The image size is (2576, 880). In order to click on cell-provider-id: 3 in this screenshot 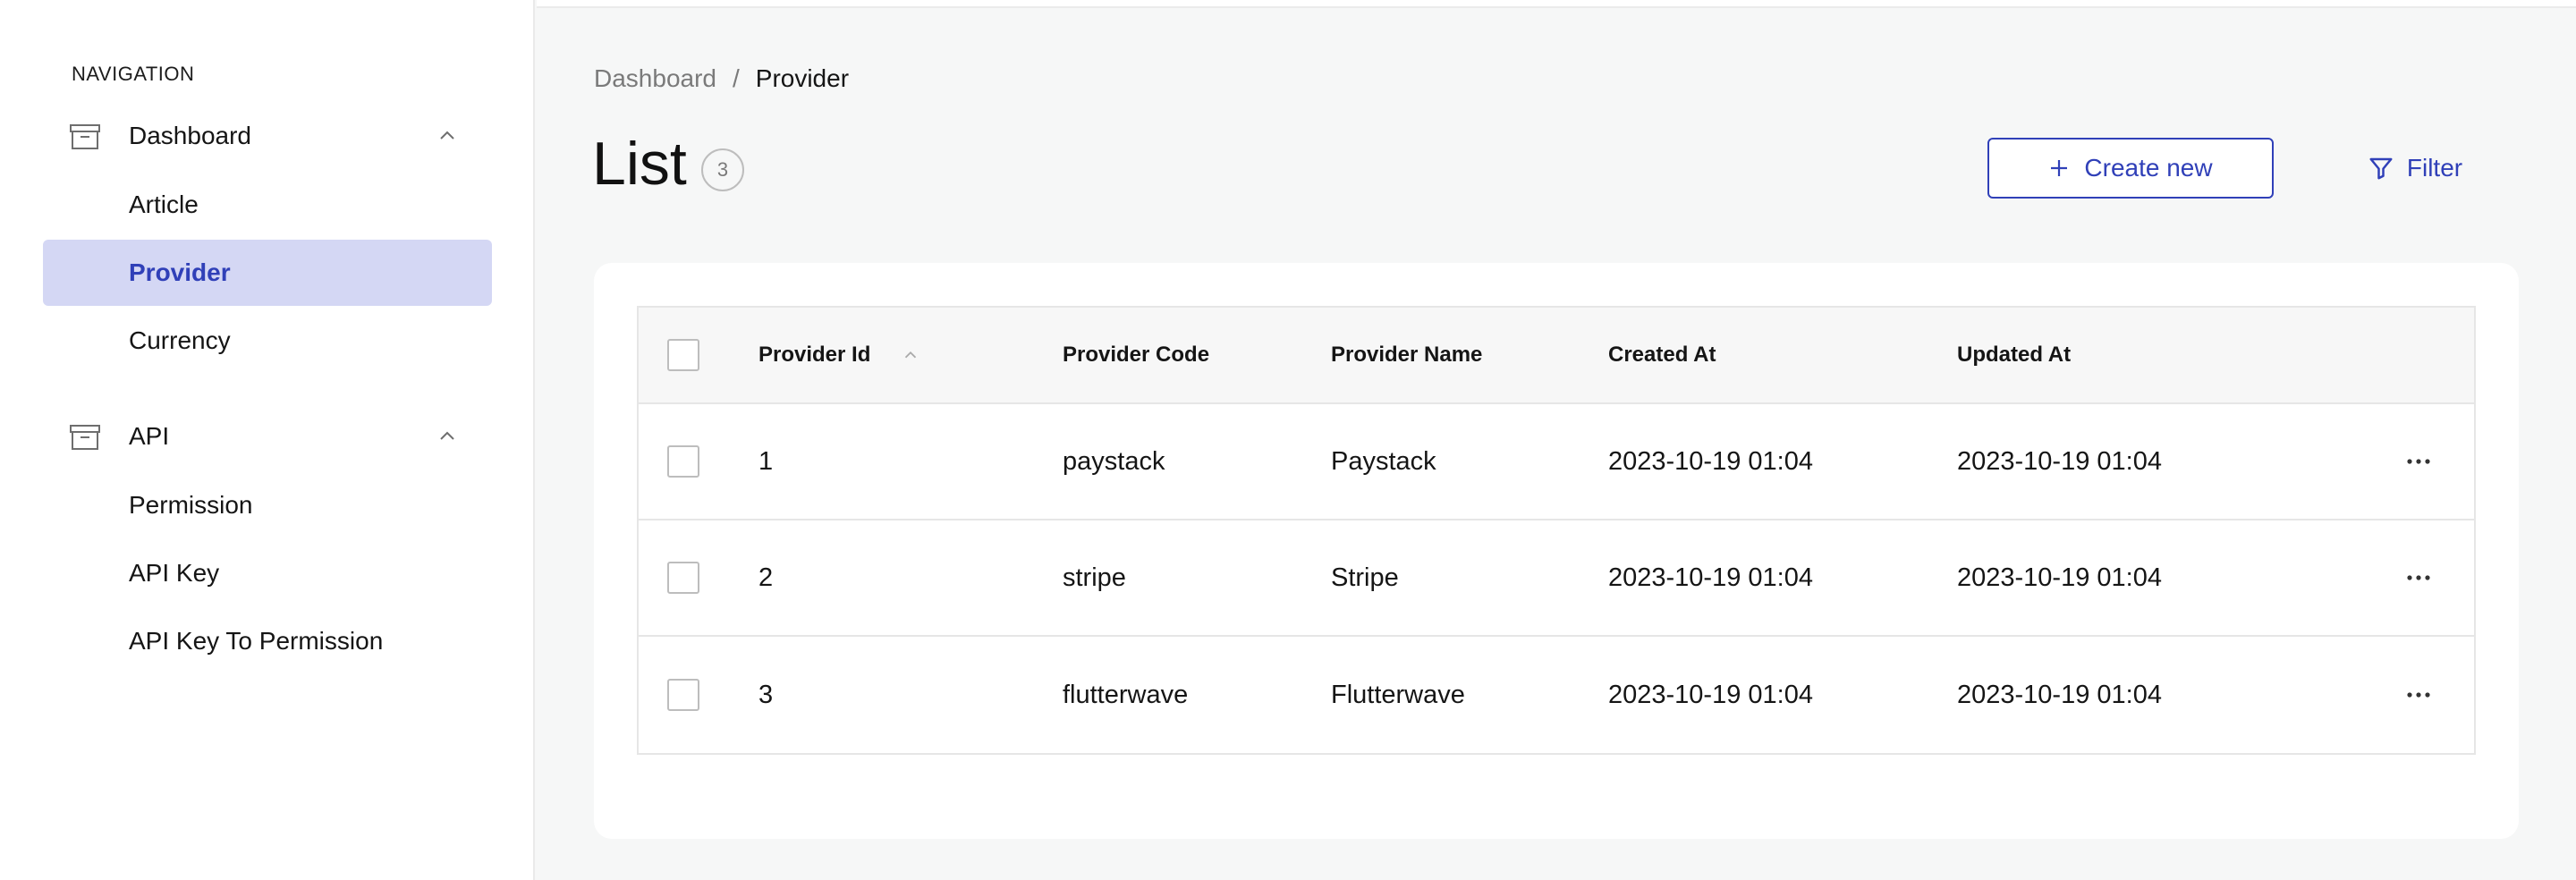, I will do `click(766, 694)`.